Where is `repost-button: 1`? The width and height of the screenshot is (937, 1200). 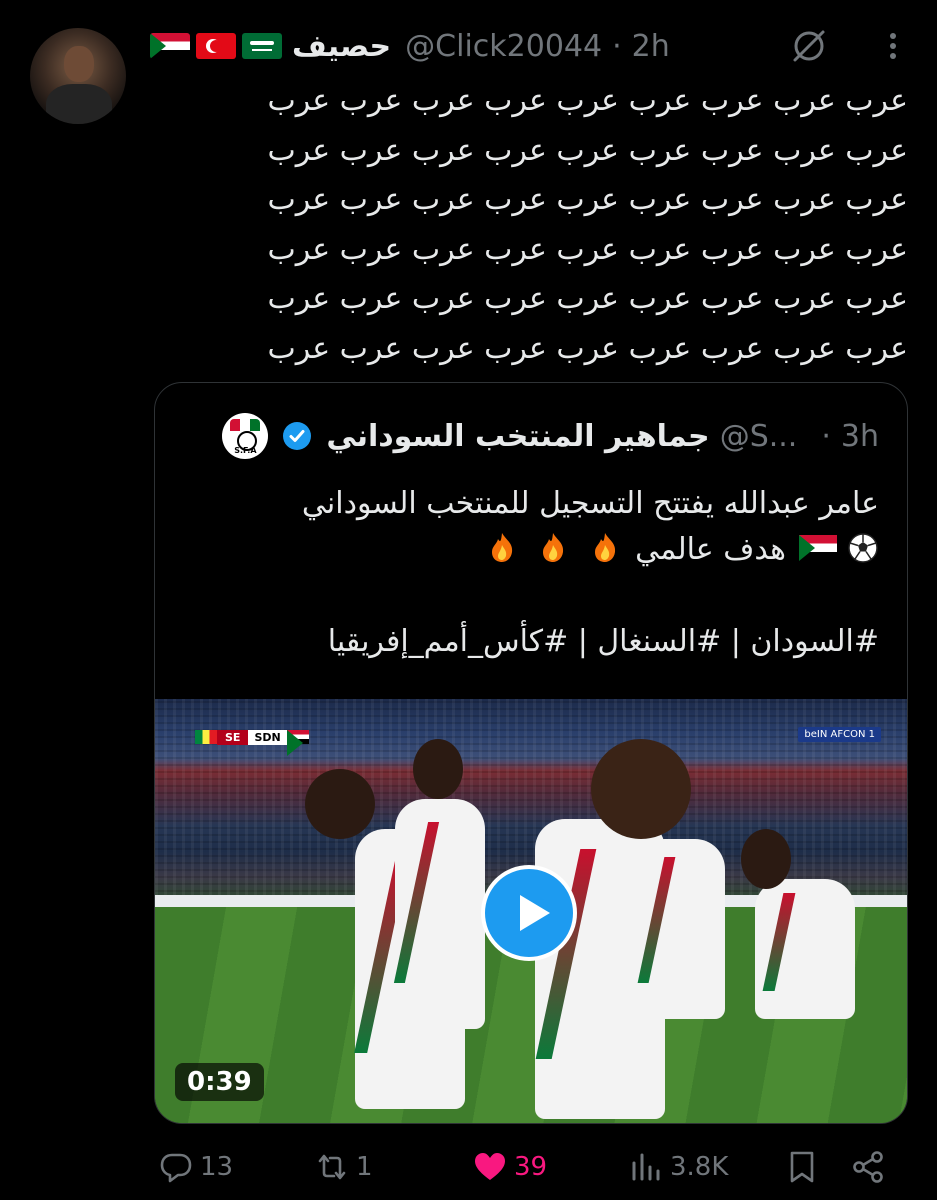
repost-button: 1 is located at coordinates (343, 1167).